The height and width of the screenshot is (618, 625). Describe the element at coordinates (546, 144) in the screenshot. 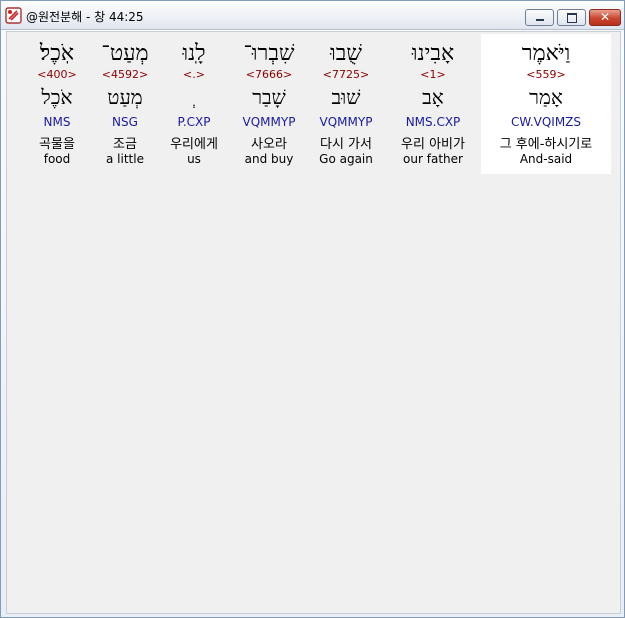

I see `korean-gloss: 그 후에-하시기로` at that location.